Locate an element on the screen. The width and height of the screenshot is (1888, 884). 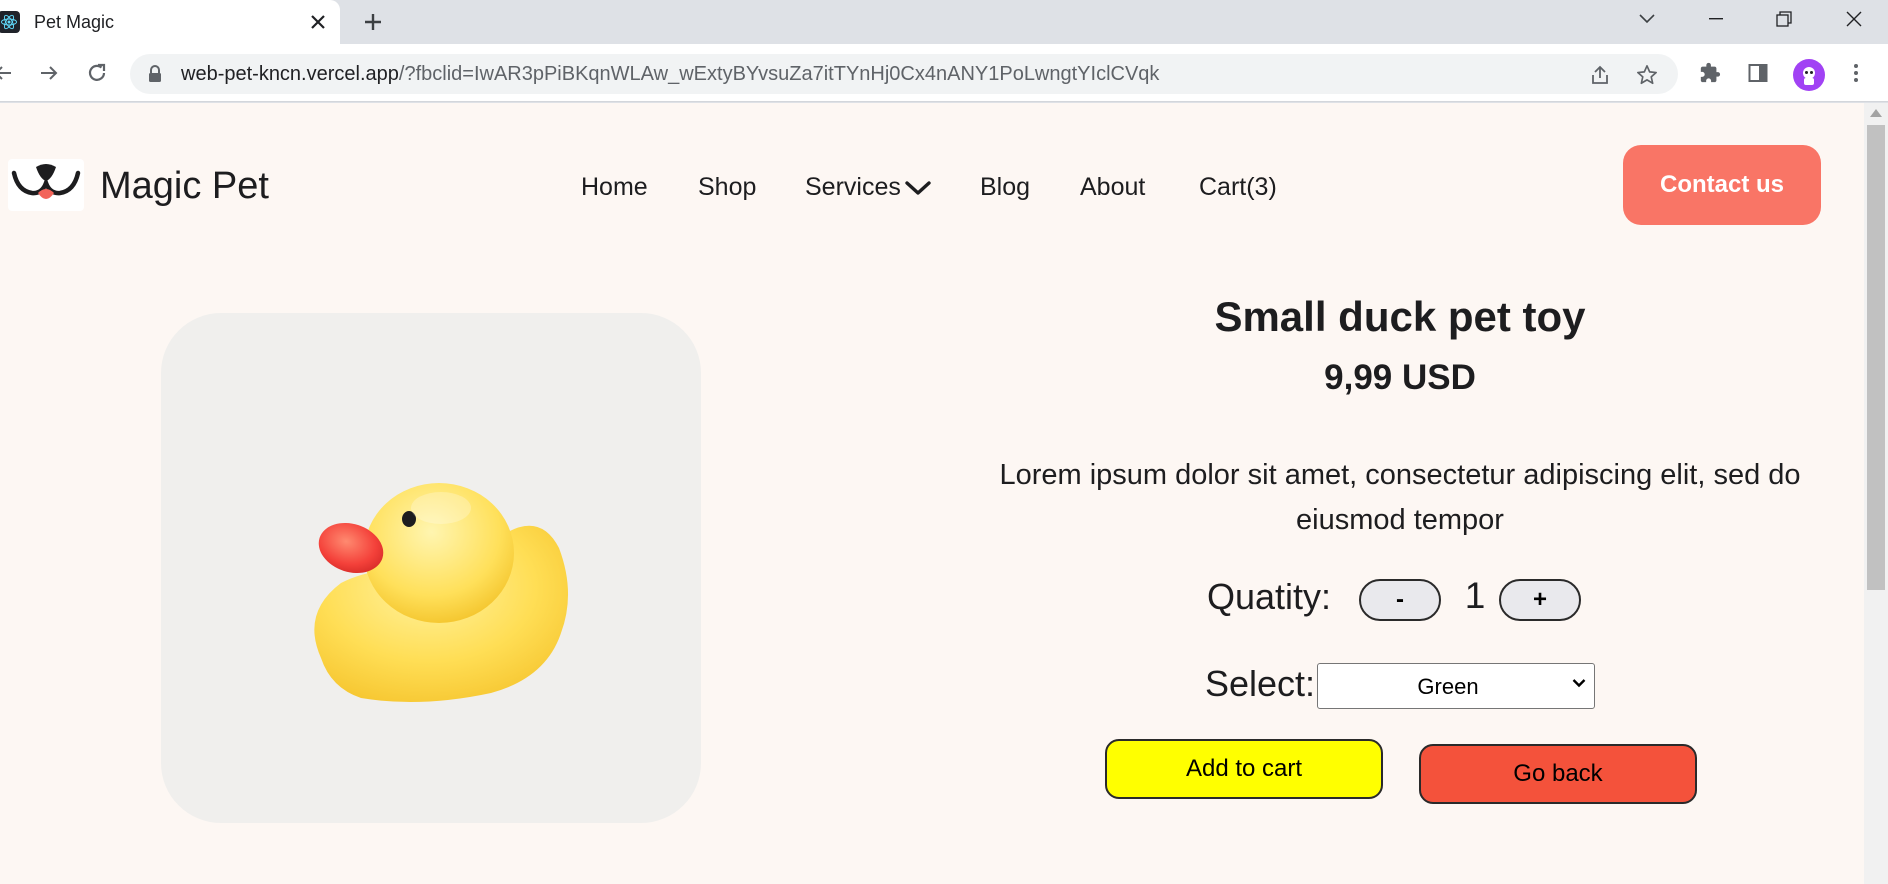
quantity-value: 1 is located at coordinates (1475, 595).